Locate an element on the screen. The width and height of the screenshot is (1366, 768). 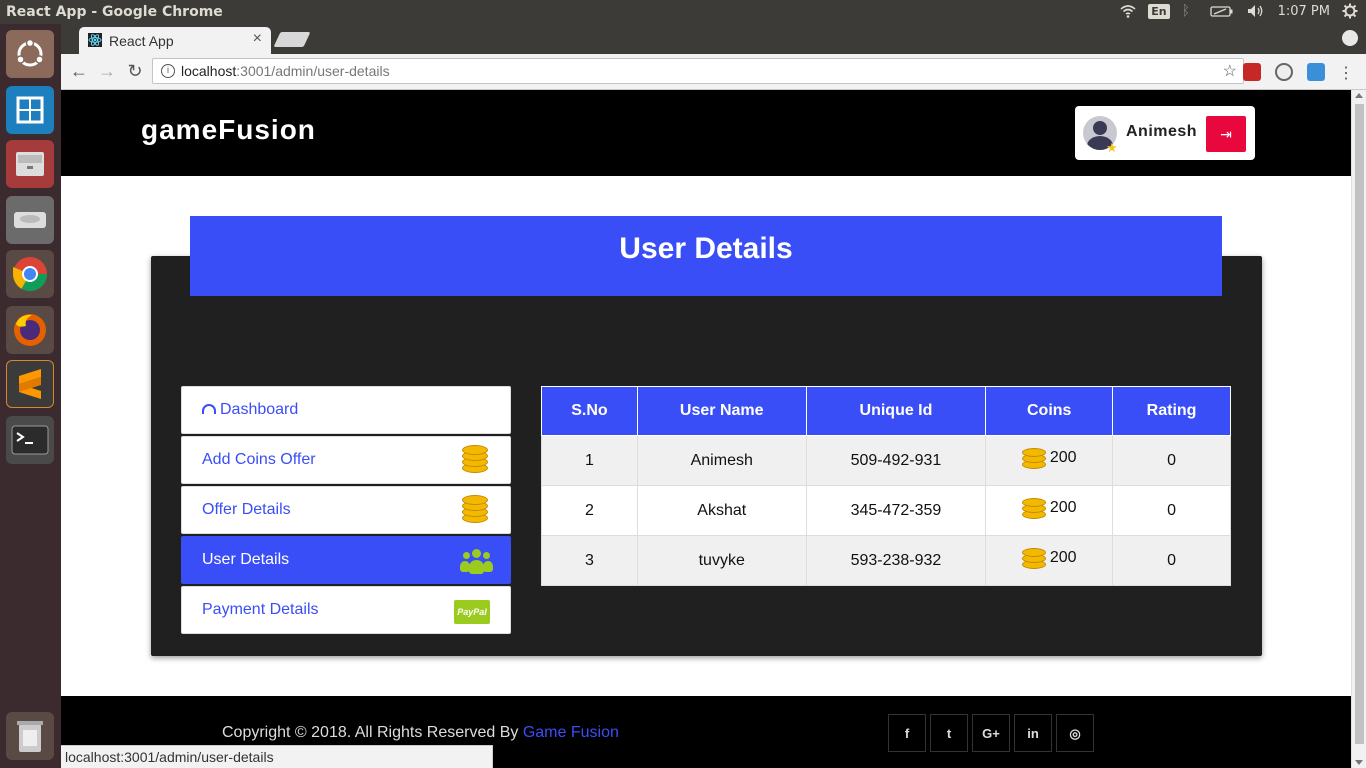
url-host: localhost is located at coordinates (209, 71).